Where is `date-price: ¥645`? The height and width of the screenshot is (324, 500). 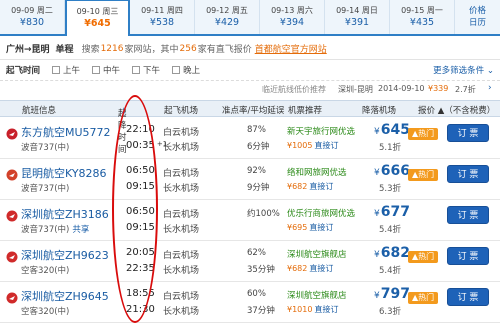 date-price: ¥645 is located at coordinates (97, 23).